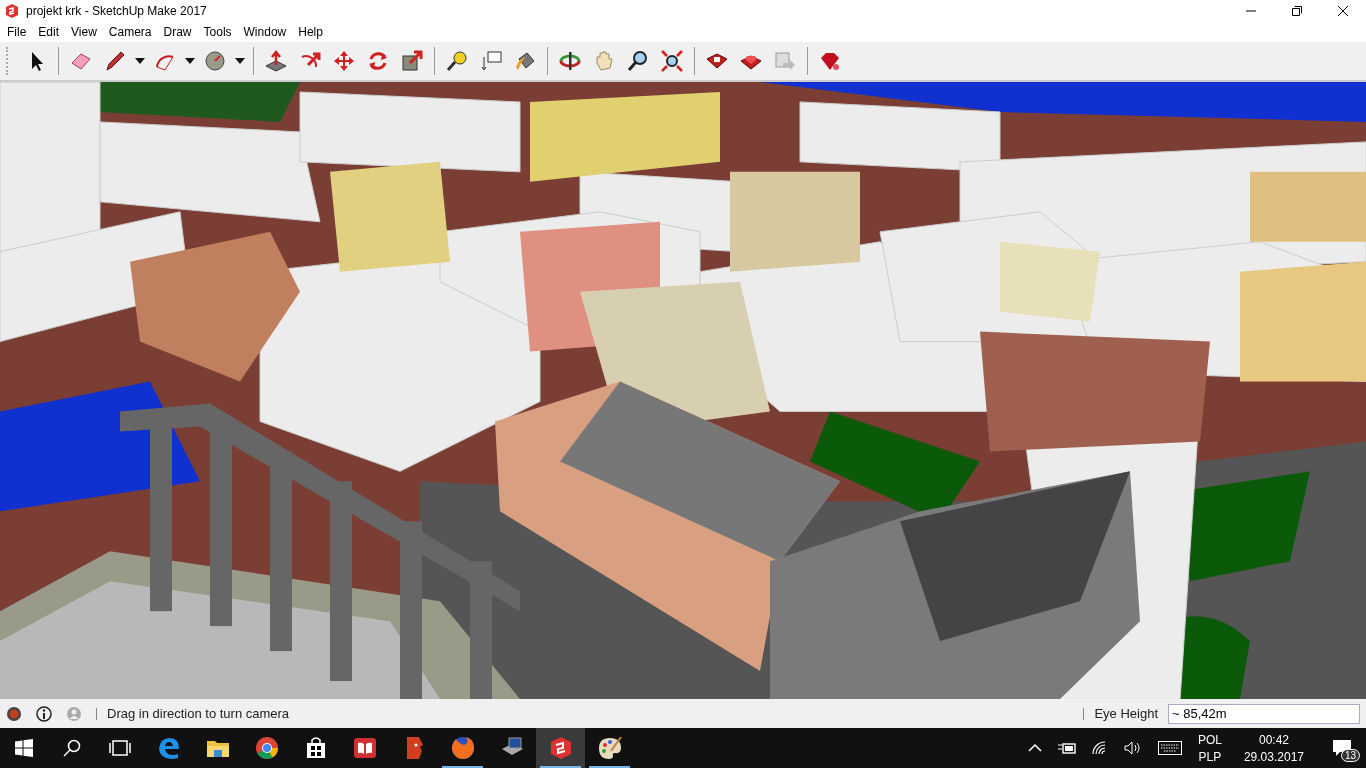  What do you see at coordinates (1132, 748) in the screenshot?
I see `speaker-icon` at bounding box center [1132, 748].